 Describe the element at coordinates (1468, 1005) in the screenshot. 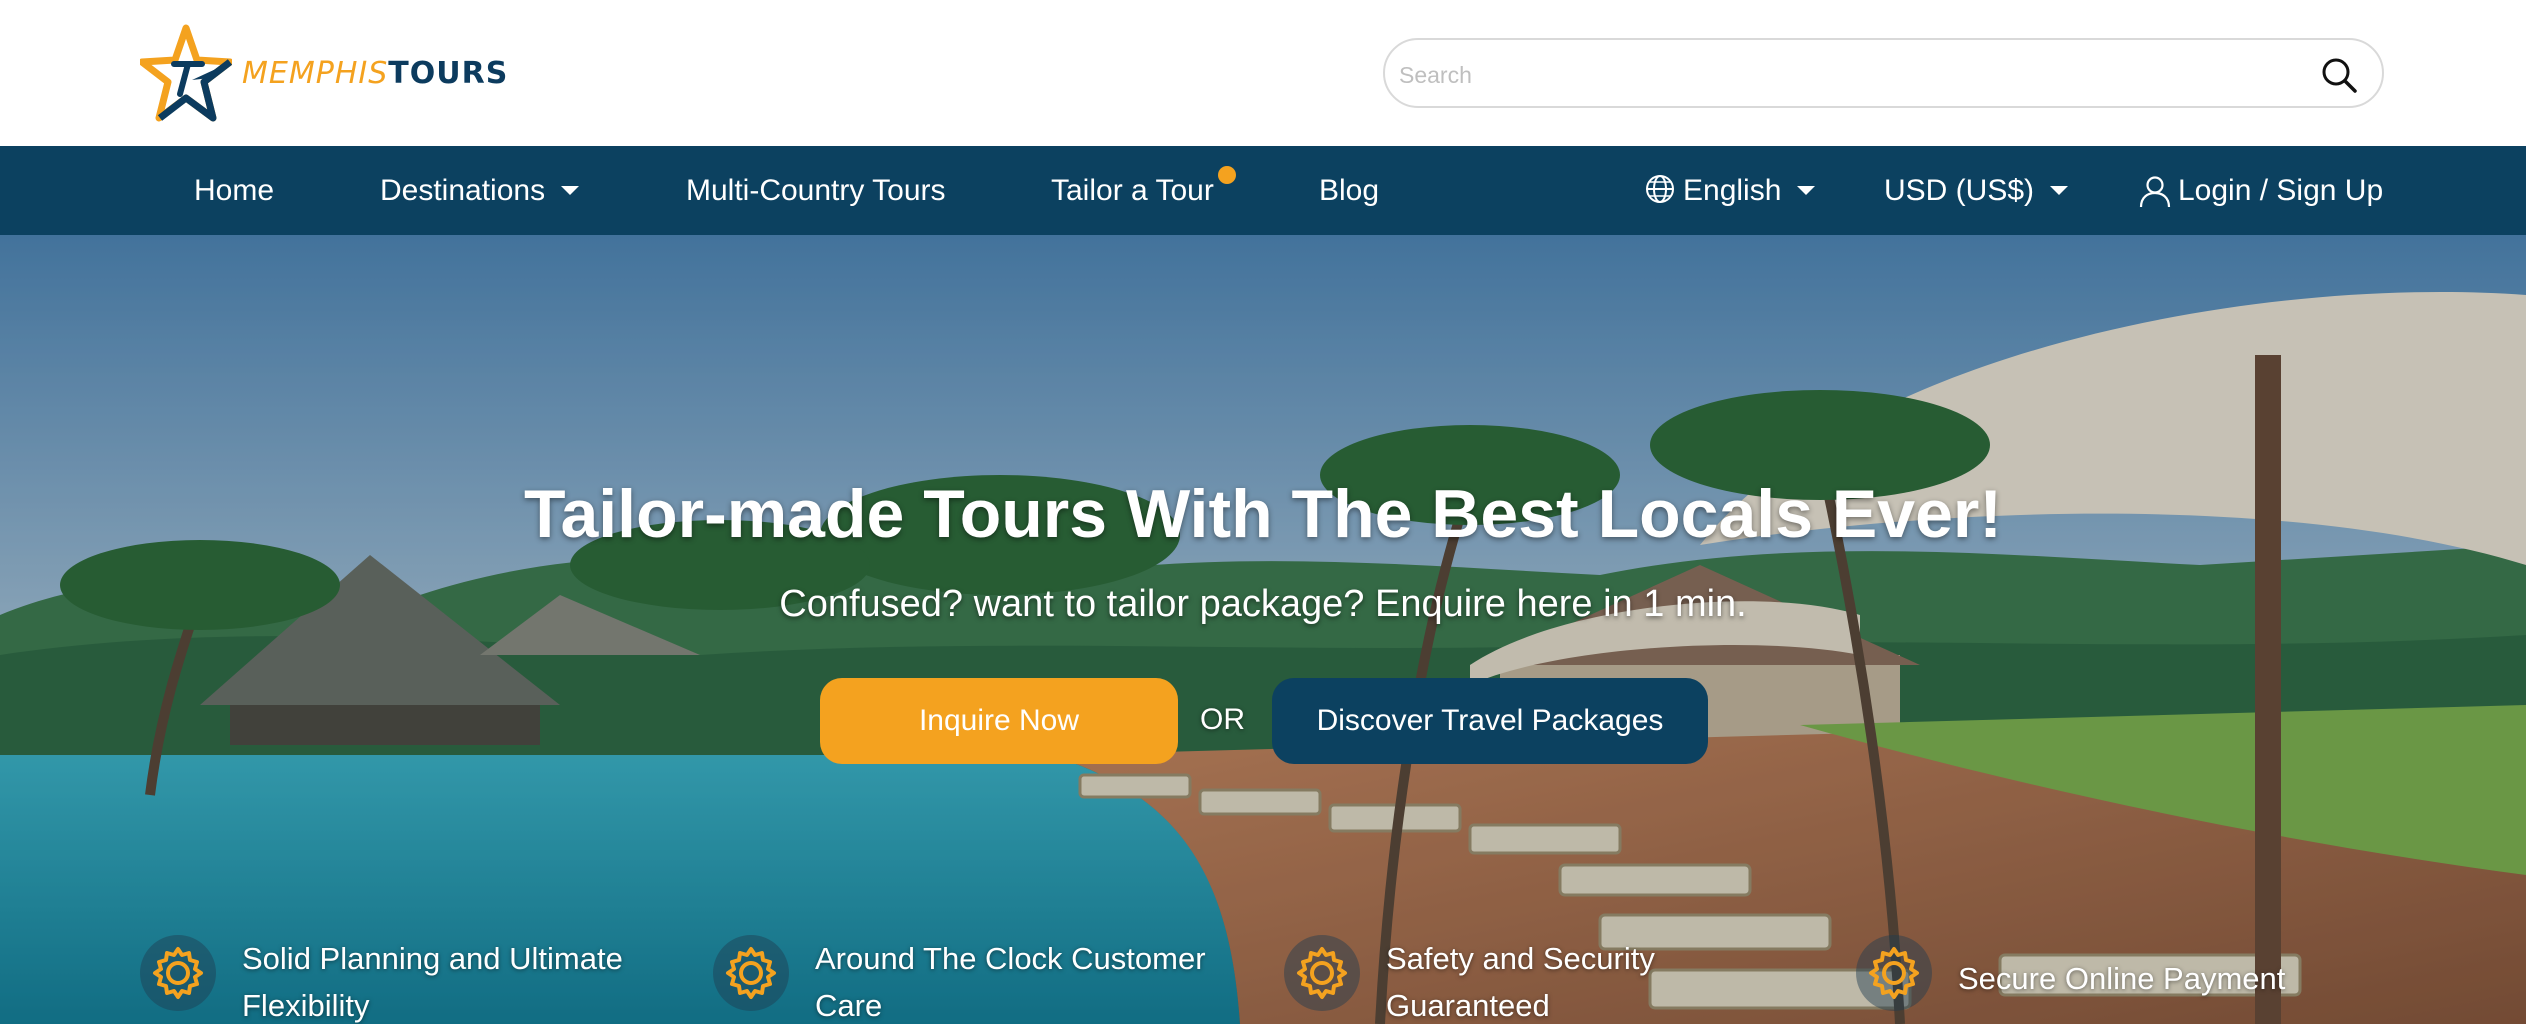

I see `feature-line2: Guaranteed` at that location.